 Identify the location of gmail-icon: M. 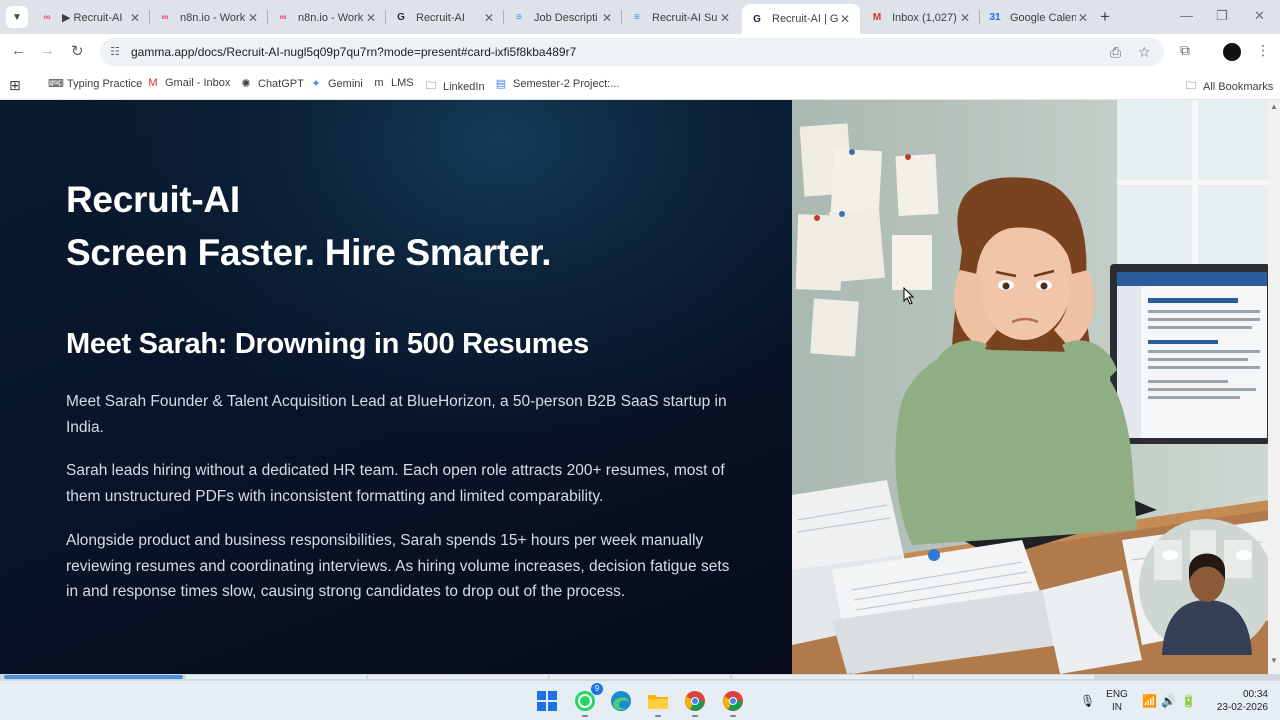
(877, 17).